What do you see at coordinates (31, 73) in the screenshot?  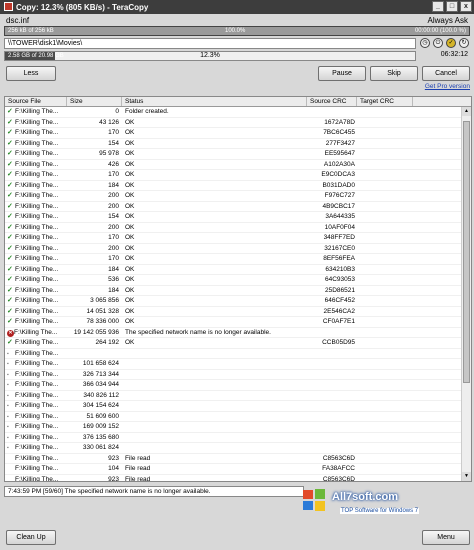 I see `less-button: Less` at bounding box center [31, 73].